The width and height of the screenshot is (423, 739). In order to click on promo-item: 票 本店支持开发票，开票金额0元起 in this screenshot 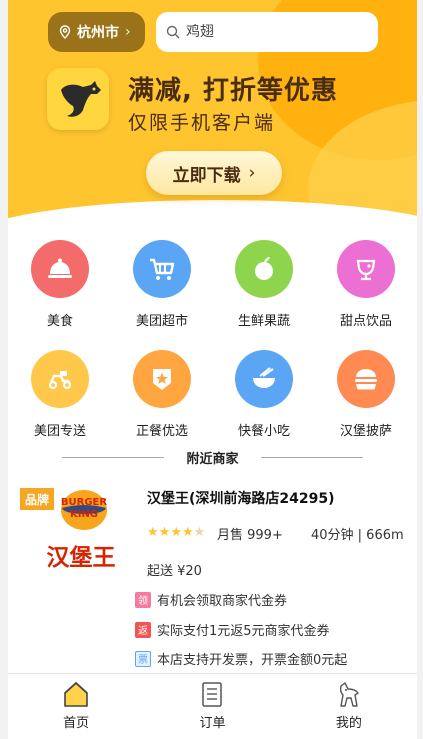, I will do `click(241, 658)`.